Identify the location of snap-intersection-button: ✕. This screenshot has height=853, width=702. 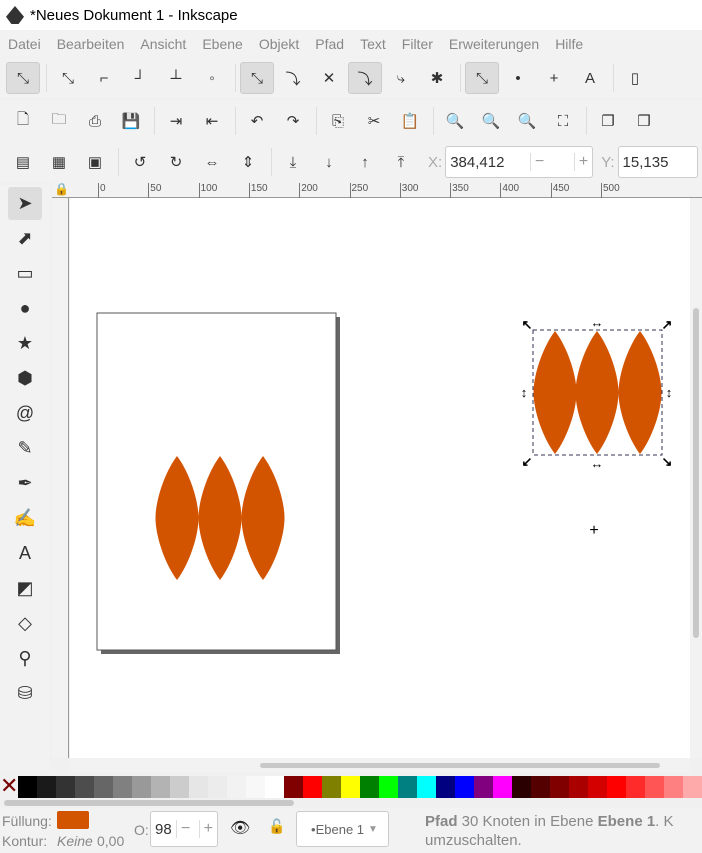
(329, 78).